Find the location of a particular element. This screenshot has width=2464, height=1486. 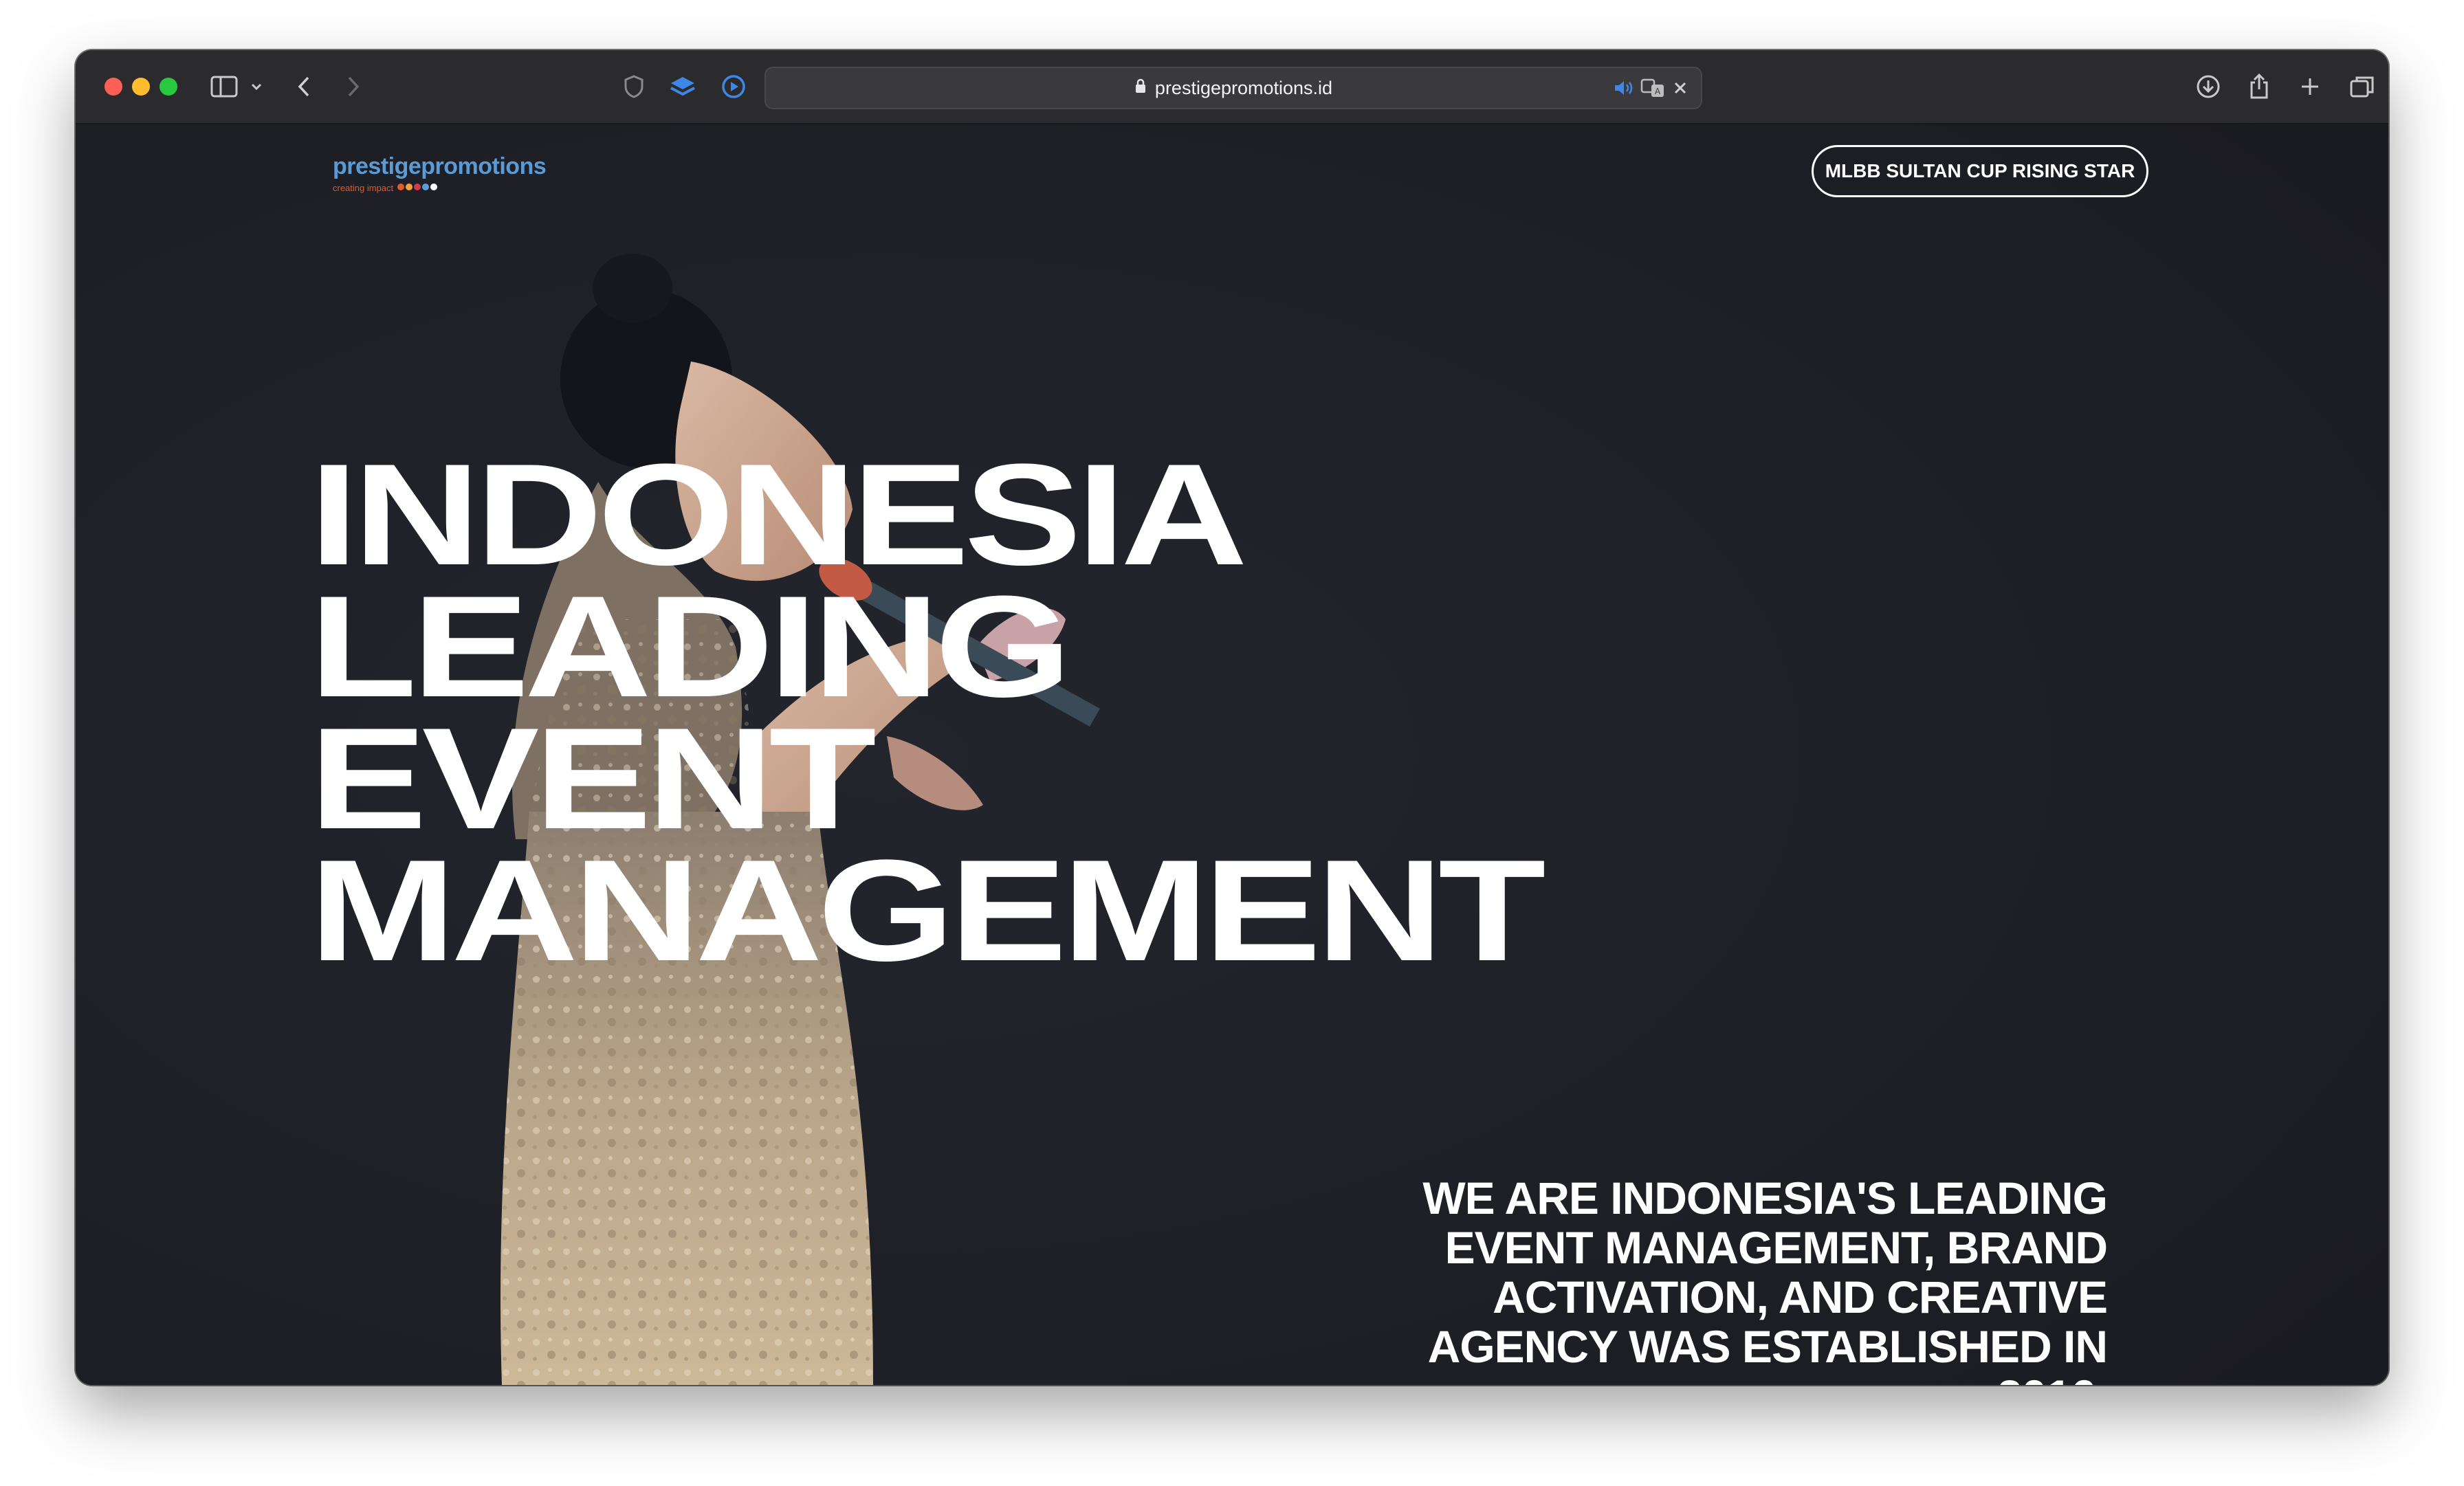

url-text: prestigepromotions.id is located at coordinates (1243, 88).